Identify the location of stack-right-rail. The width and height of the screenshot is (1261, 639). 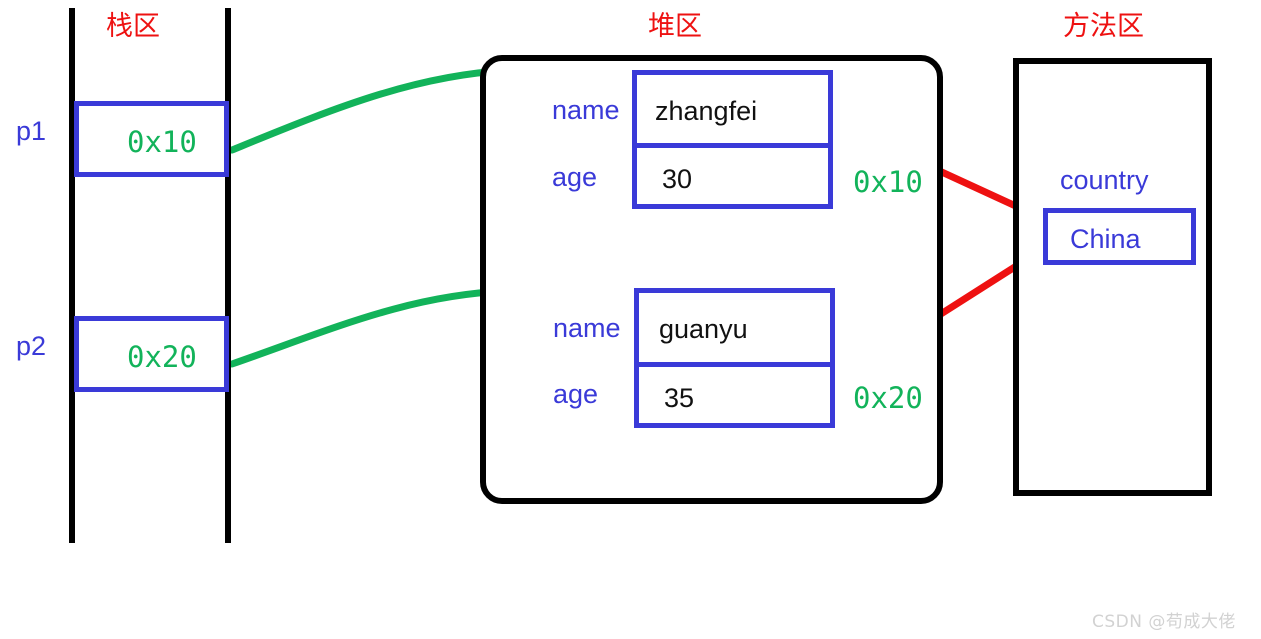
(228, 275).